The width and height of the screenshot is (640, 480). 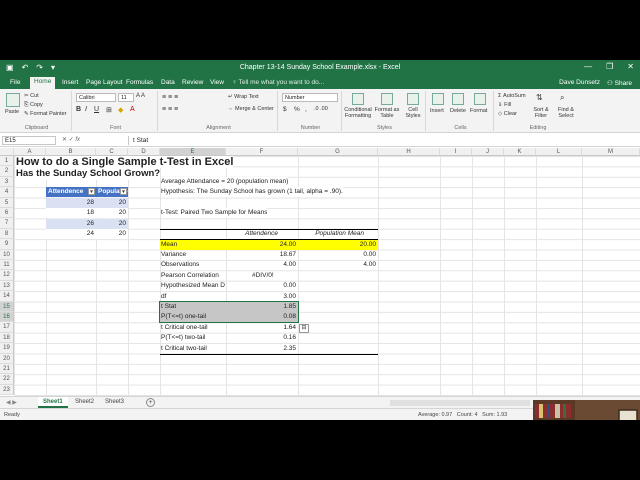 What do you see at coordinates (112, 192) in the screenshot?
I see `table-header-population: Populatio ▾` at bounding box center [112, 192].